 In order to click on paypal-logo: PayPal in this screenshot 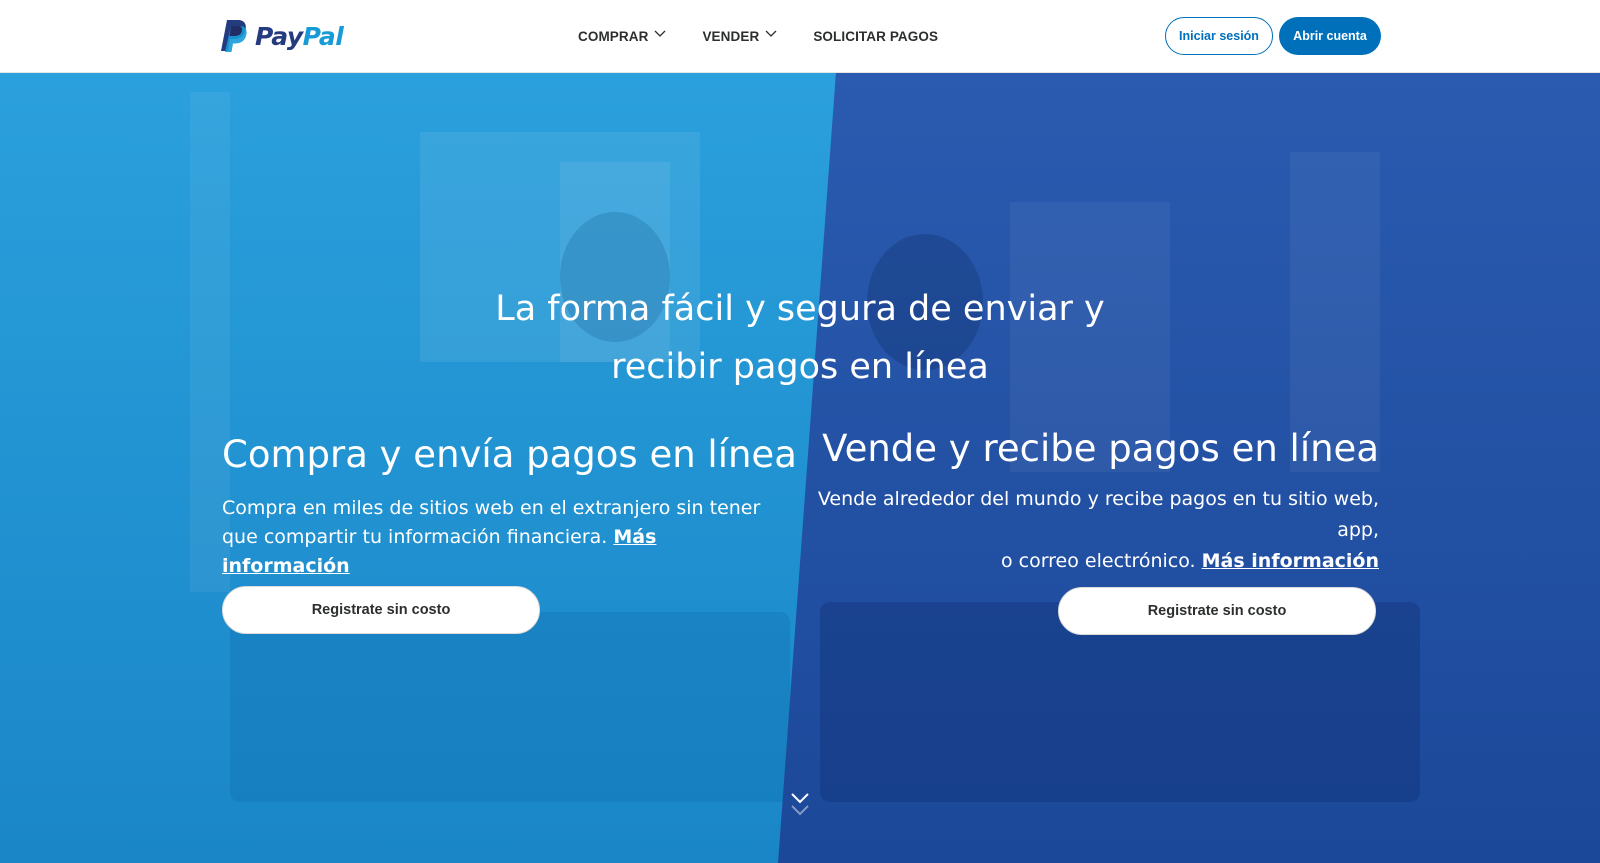, I will do `click(281, 36)`.